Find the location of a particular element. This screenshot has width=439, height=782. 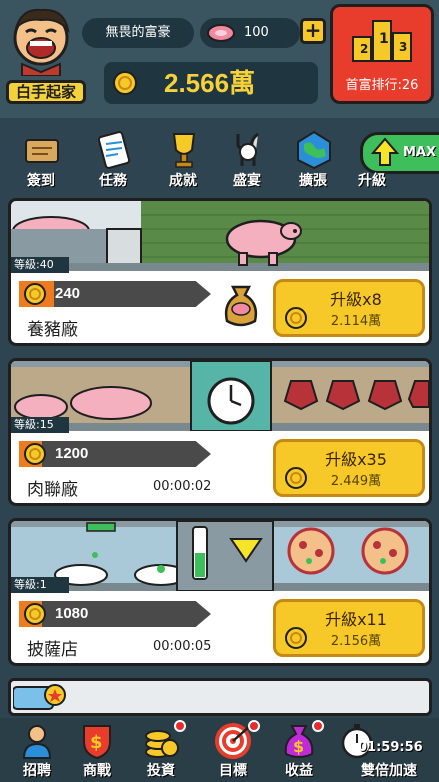

expand-label: 擴張 is located at coordinates (313, 181).